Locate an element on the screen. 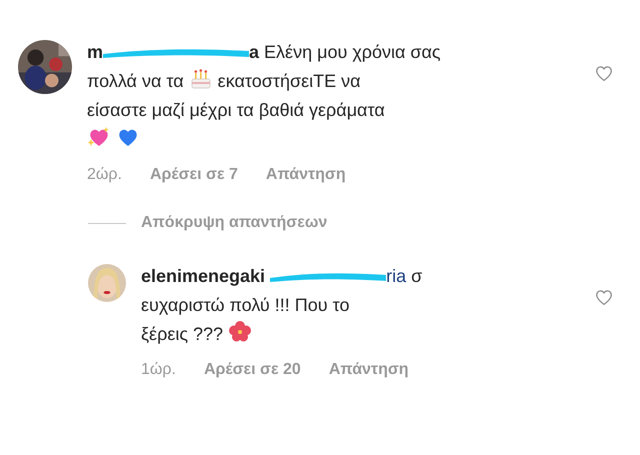  username: a is located at coordinates (254, 52).